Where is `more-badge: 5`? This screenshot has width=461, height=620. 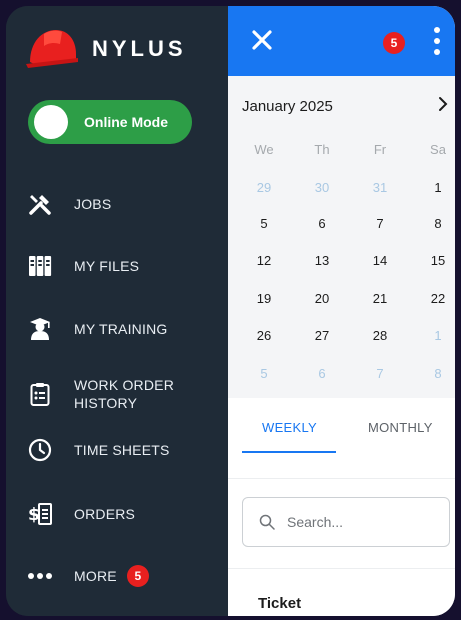
more-badge: 5 is located at coordinates (137, 576).